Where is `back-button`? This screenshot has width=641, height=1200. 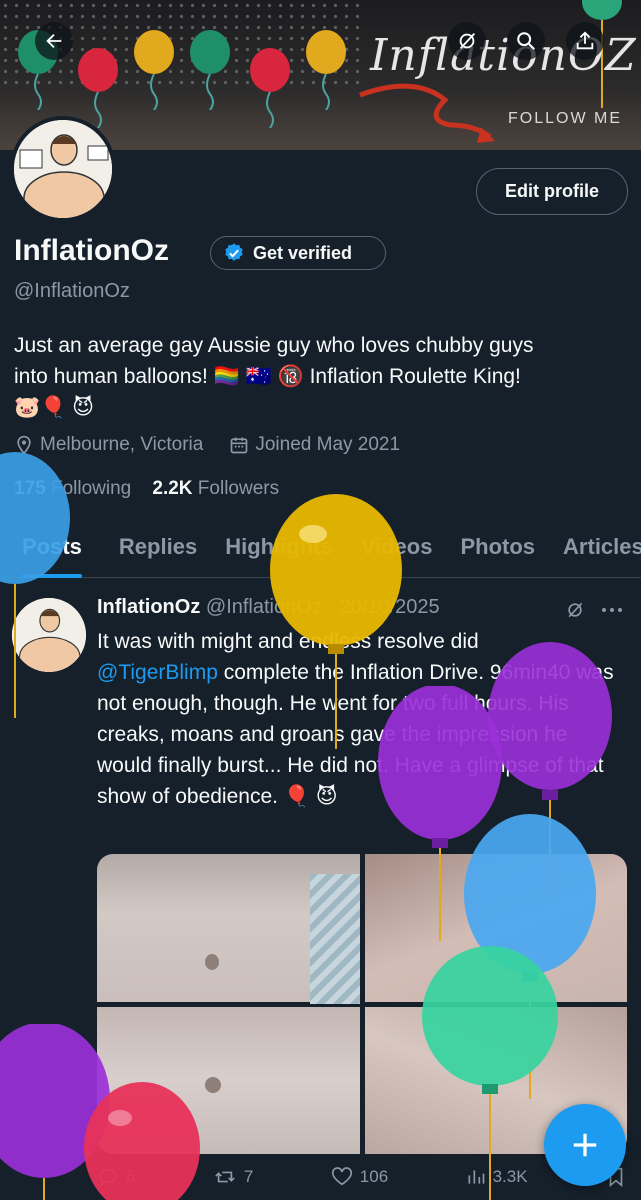
back-button is located at coordinates (54, 41).